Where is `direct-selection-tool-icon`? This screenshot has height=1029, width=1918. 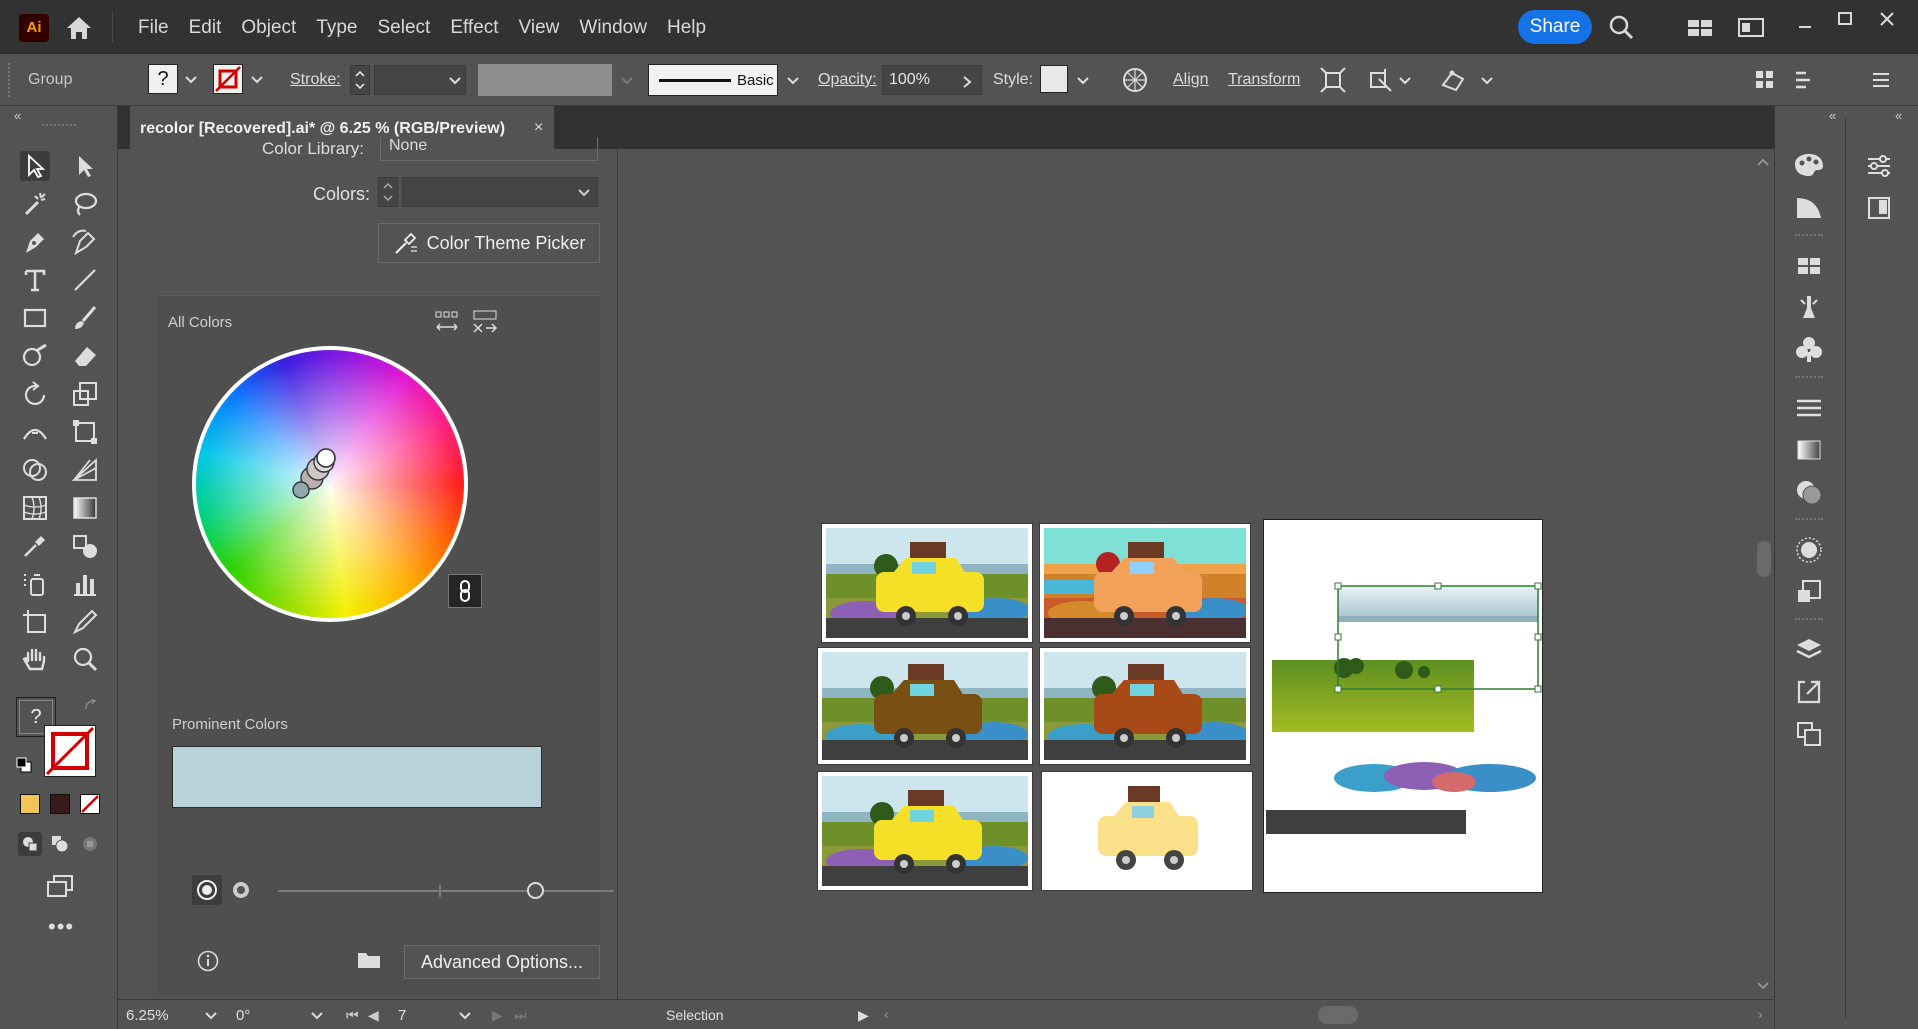
direct-selection-tool-icon is located at coordinates (85, 166).